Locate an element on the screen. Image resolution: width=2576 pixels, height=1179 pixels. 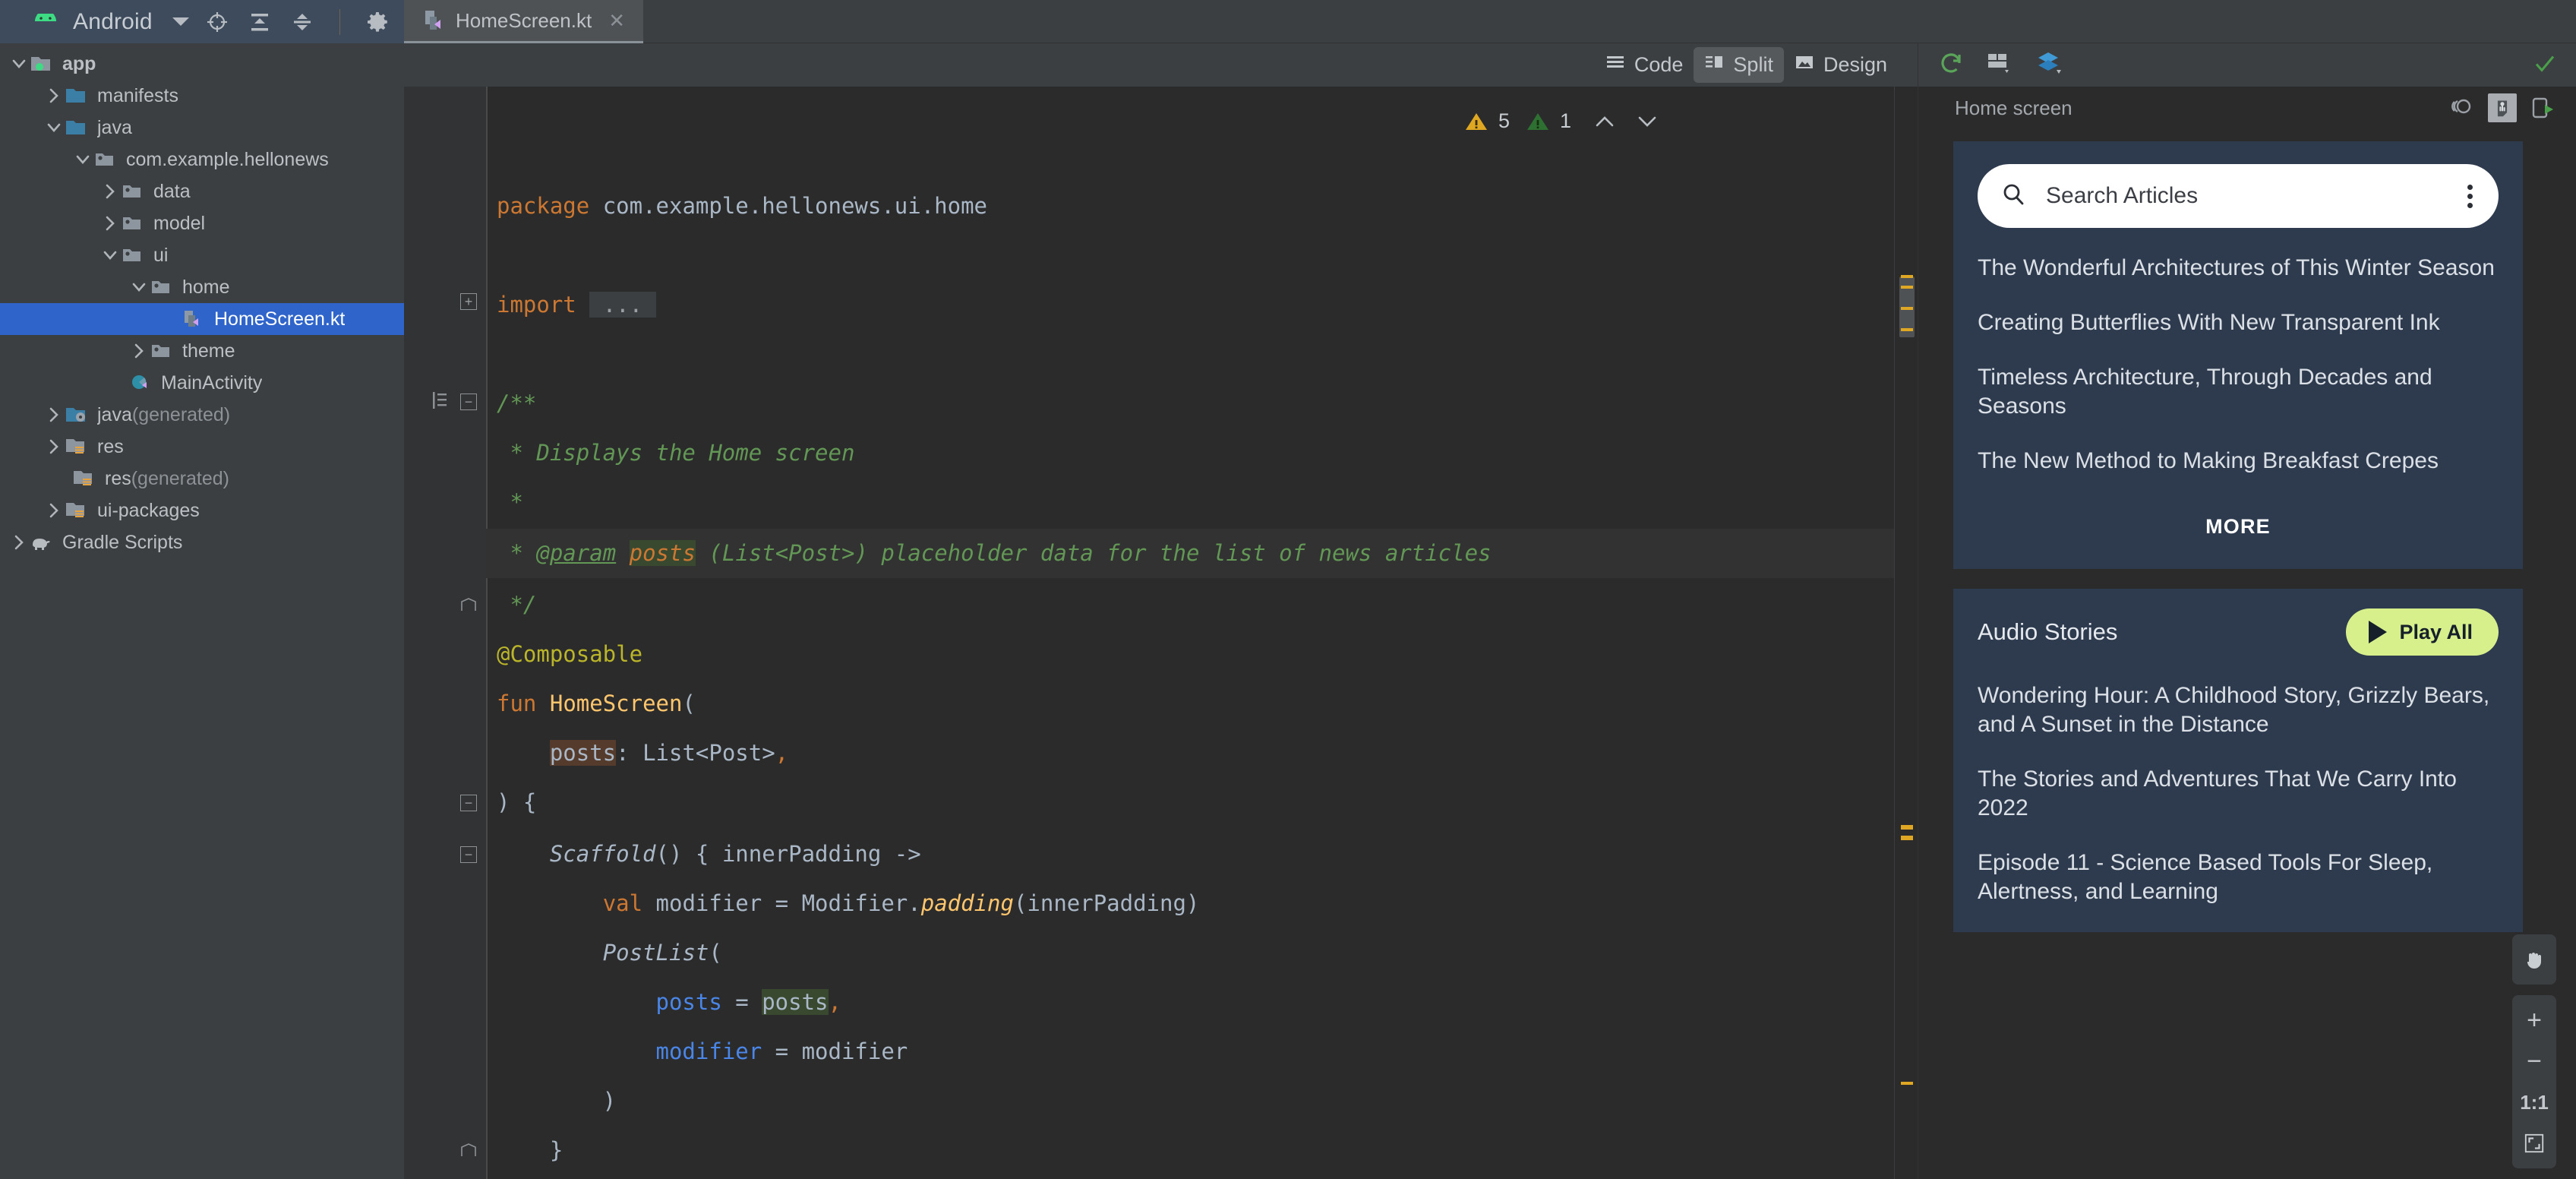
pan-hand-icon is located at coordinates (2534, 959).